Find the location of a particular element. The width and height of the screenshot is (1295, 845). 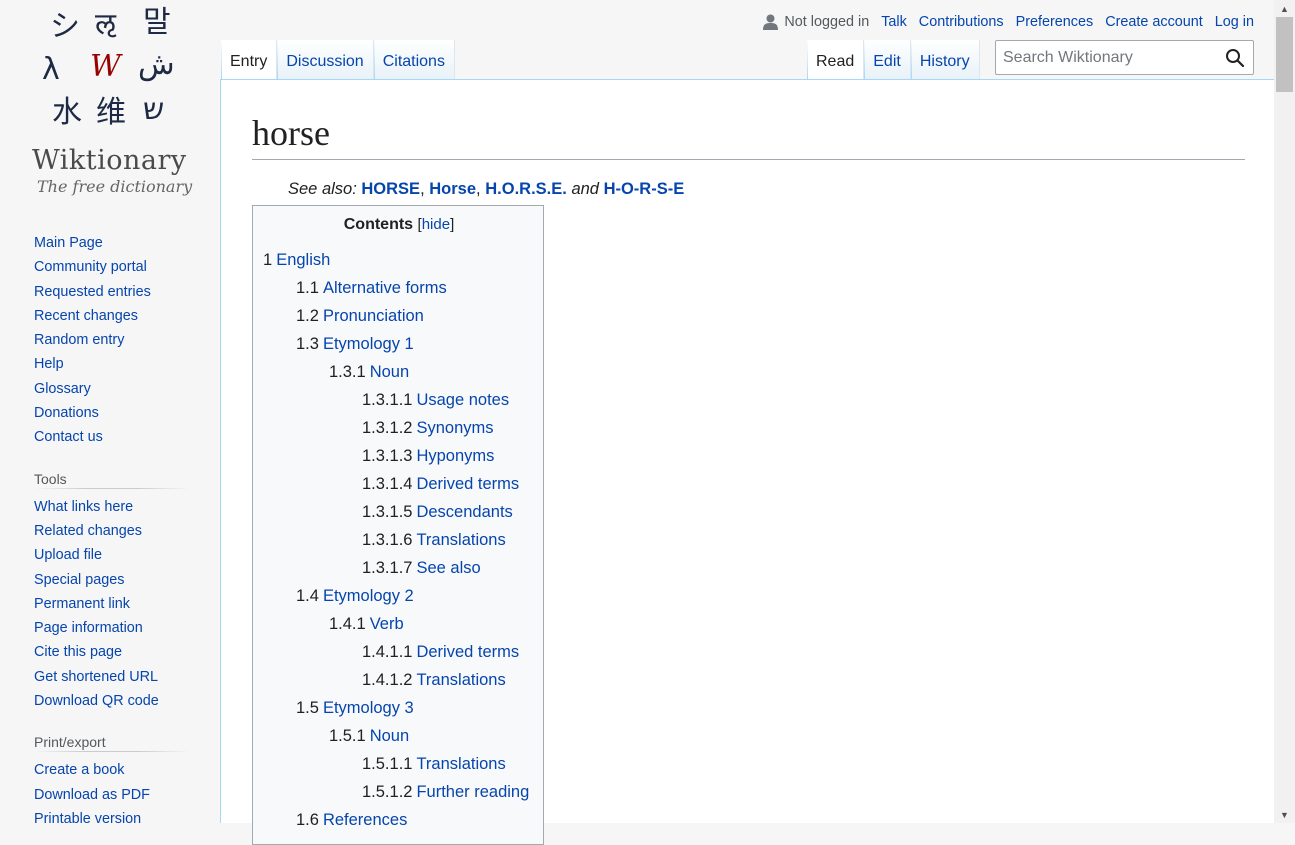

sidebar-link: Upload file is located at coordinates (68, 555).